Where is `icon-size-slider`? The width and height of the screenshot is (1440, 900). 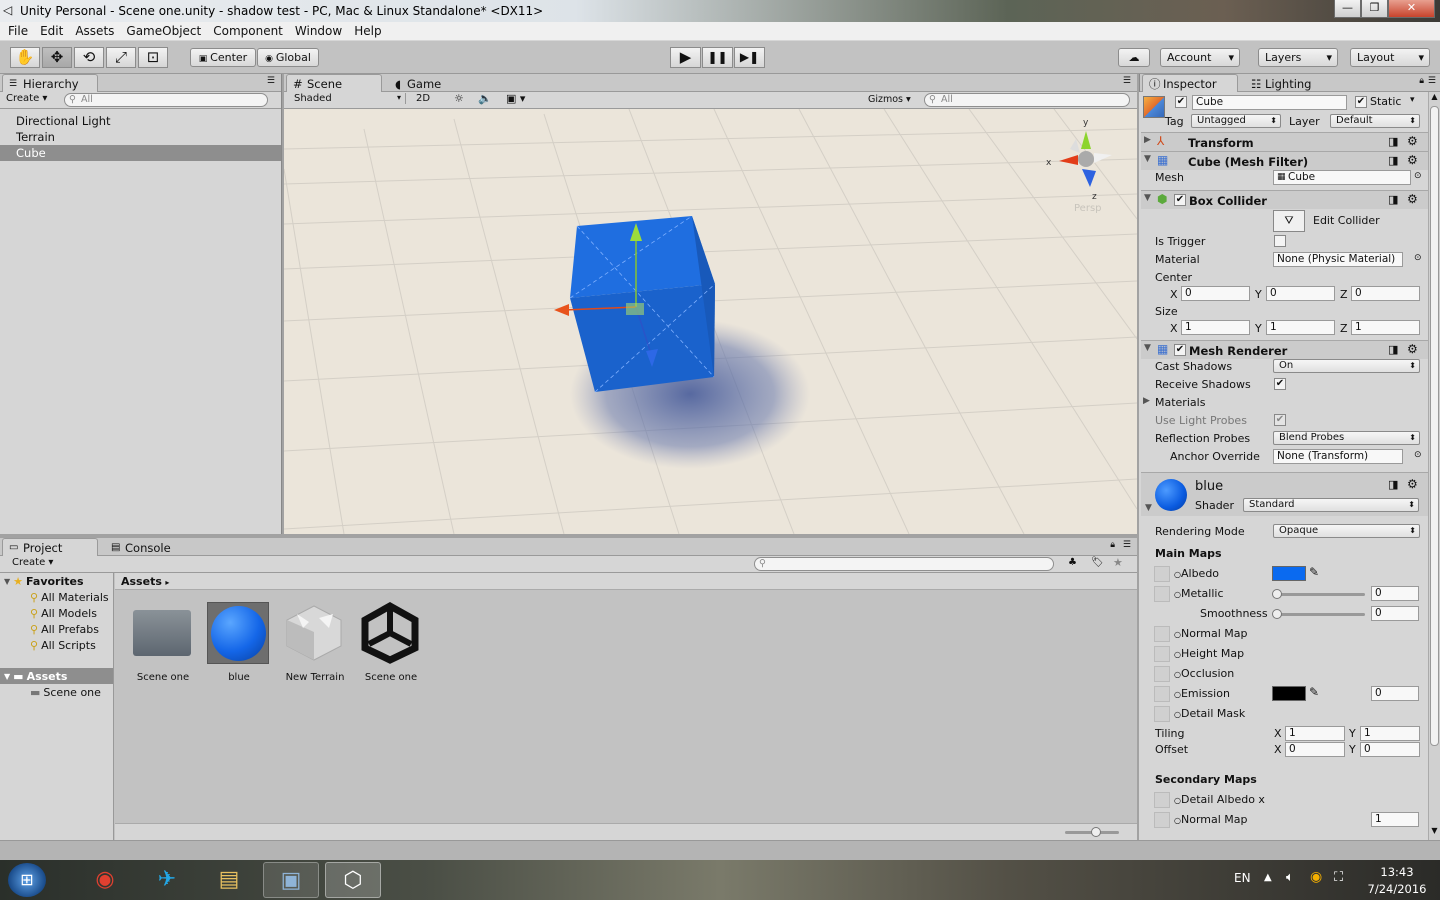 icon-size-slider is located at coordinates (1092, 832).